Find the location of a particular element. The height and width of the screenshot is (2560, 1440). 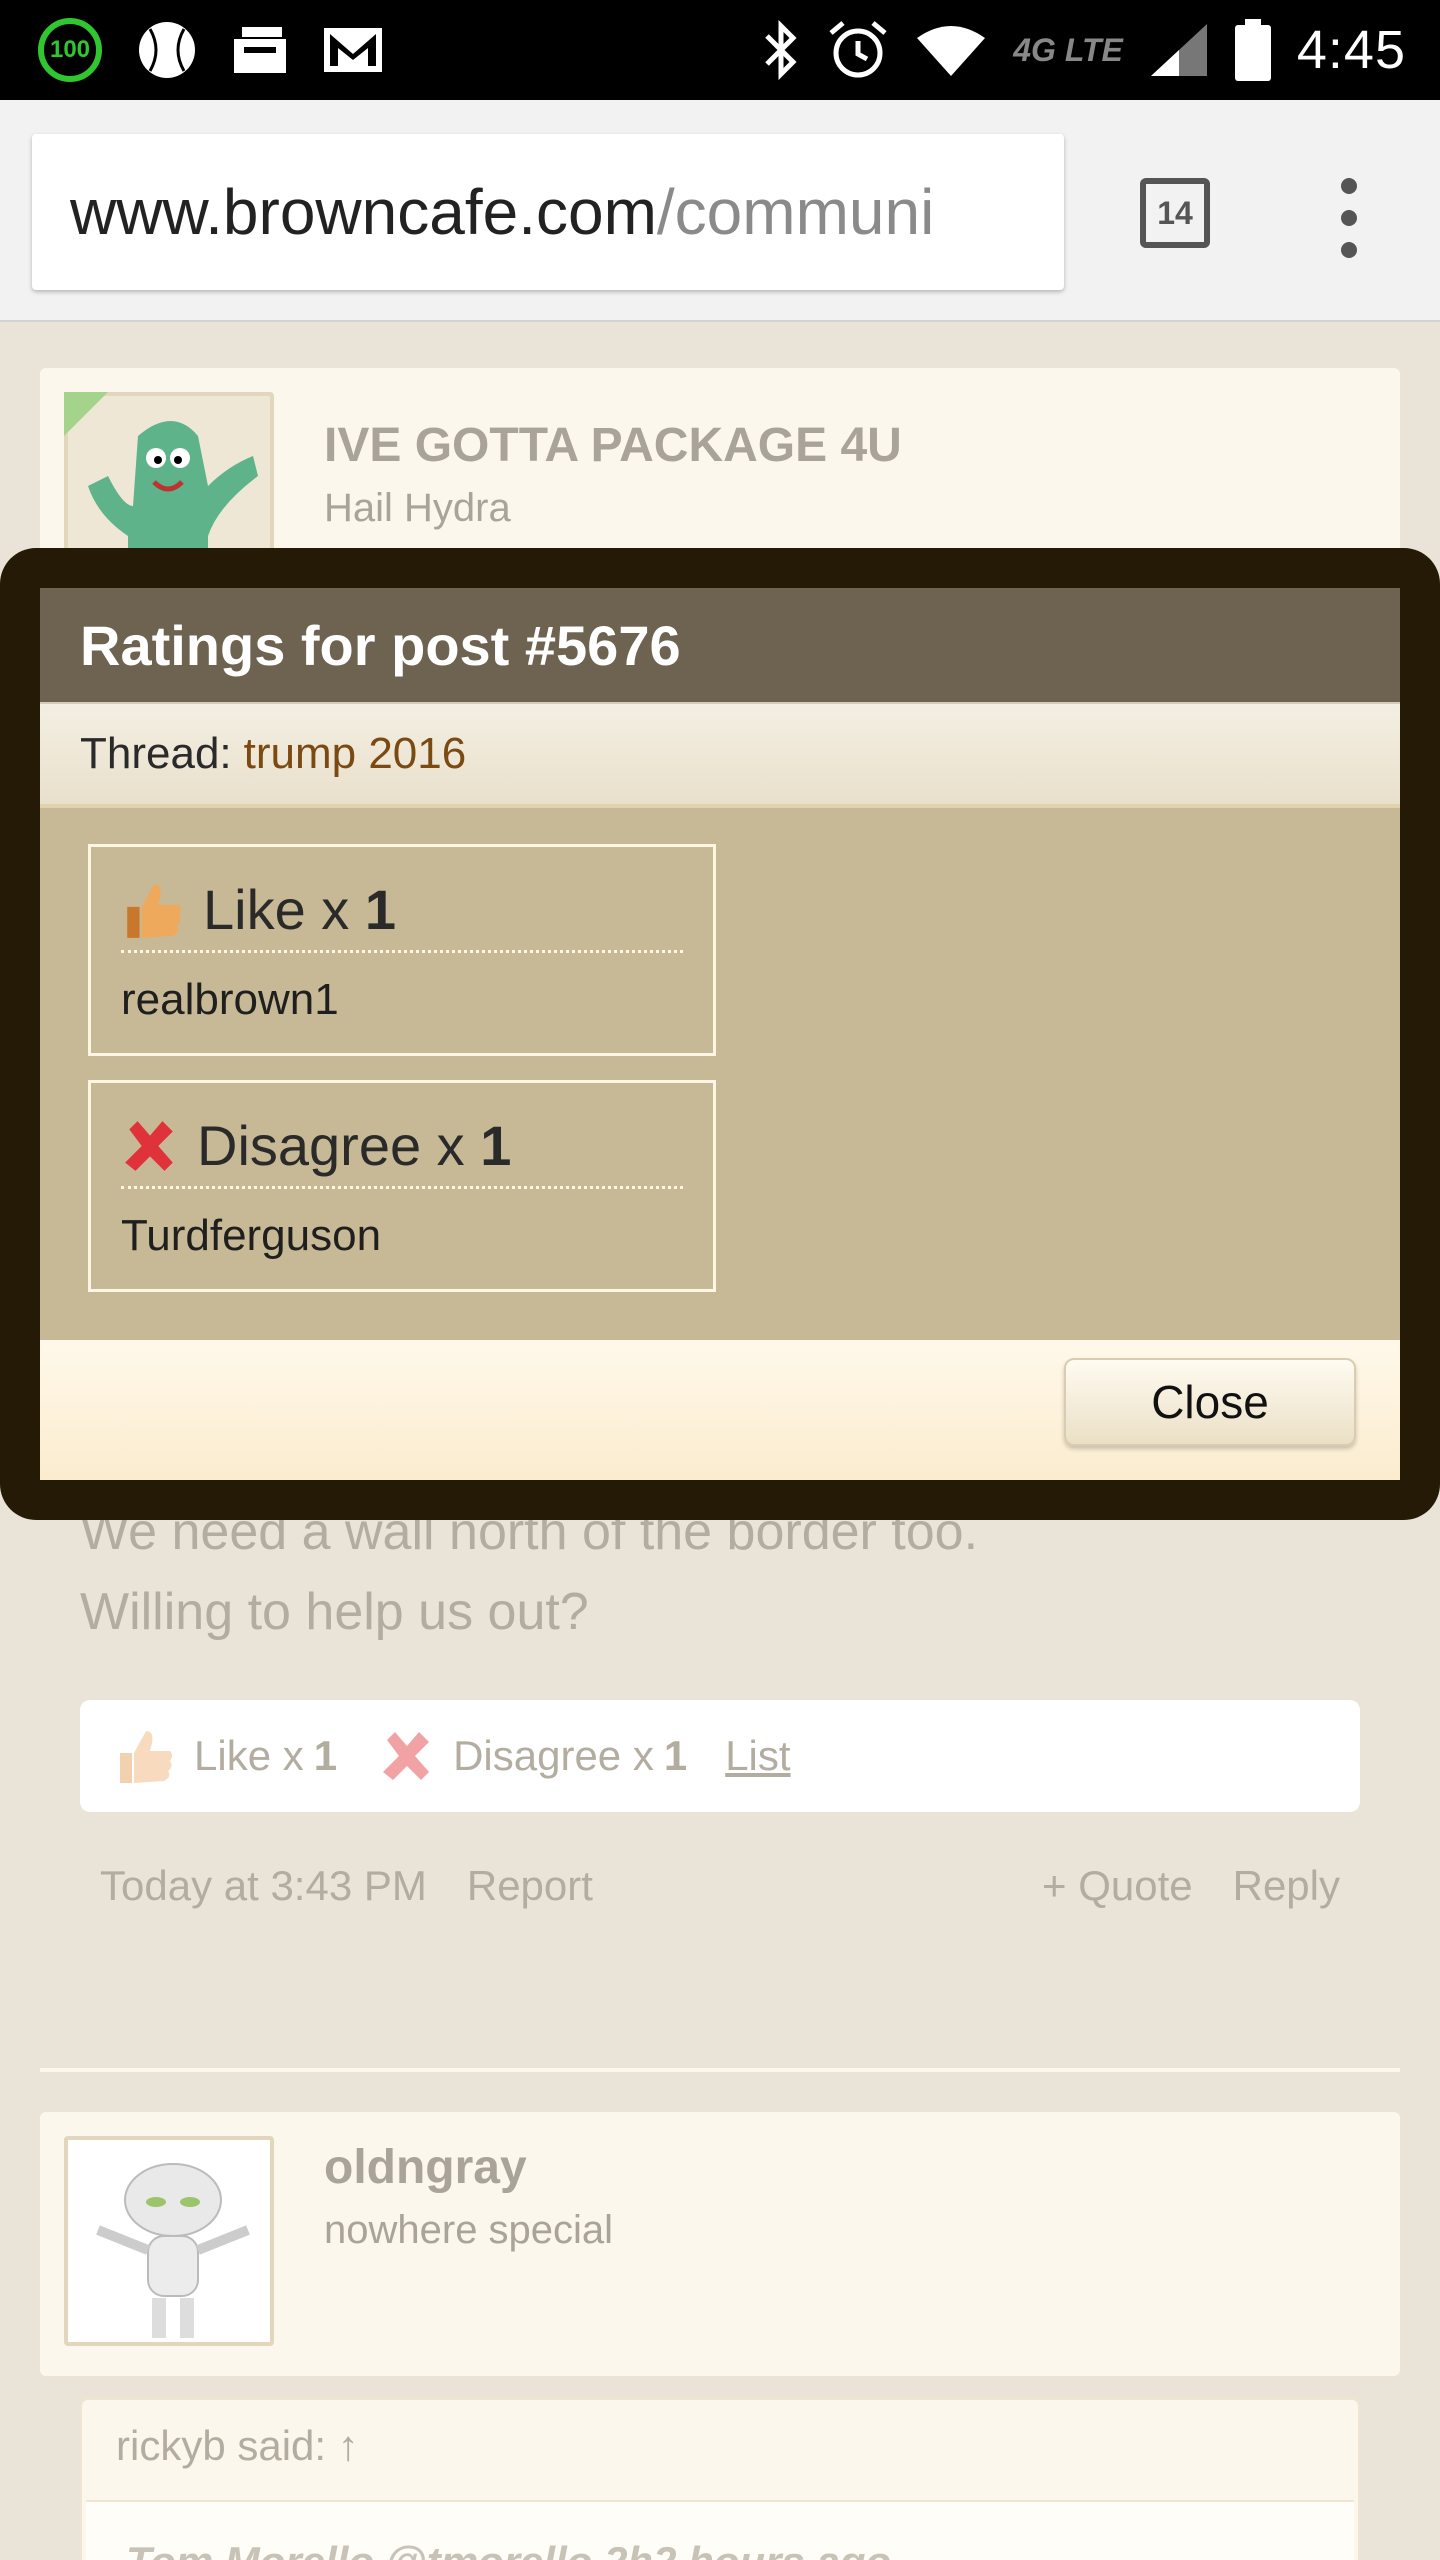

rating-label: Like x is located at coordinates (276, 909).